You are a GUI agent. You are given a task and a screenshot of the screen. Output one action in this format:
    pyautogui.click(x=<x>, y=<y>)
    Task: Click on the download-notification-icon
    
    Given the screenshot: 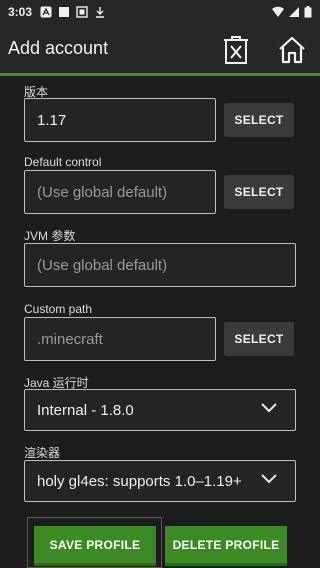 What is the action you would take?
    pyautogui.click(x=100, y=12)
    